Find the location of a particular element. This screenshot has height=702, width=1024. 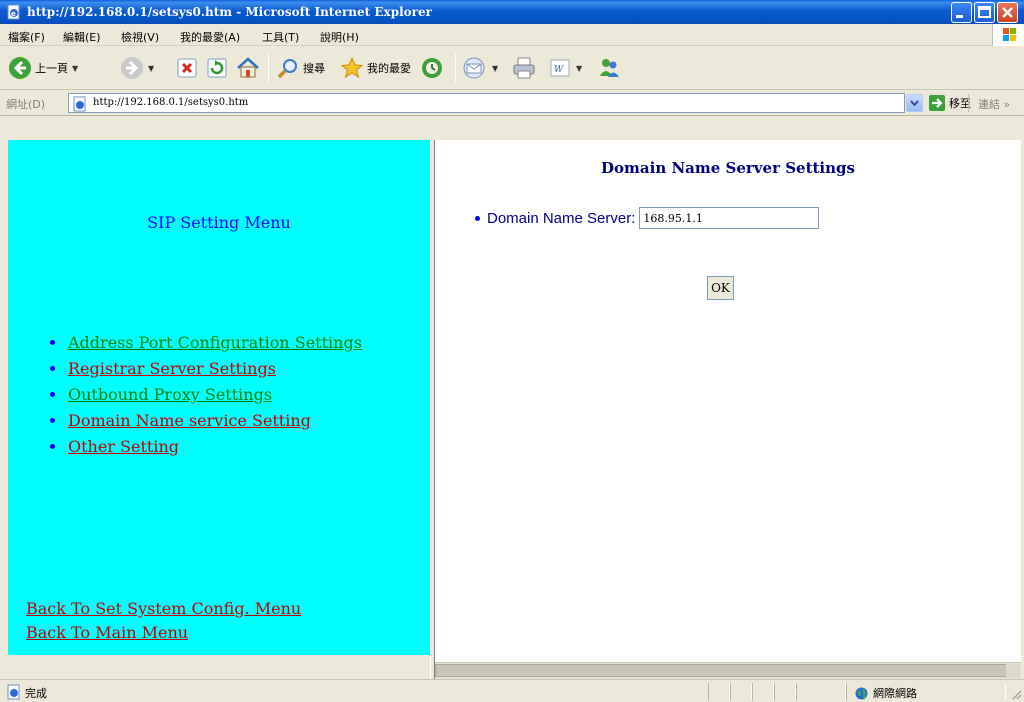

nav-link-address-port: Address Port Configuration Settings is located at coordinates (215, 343).